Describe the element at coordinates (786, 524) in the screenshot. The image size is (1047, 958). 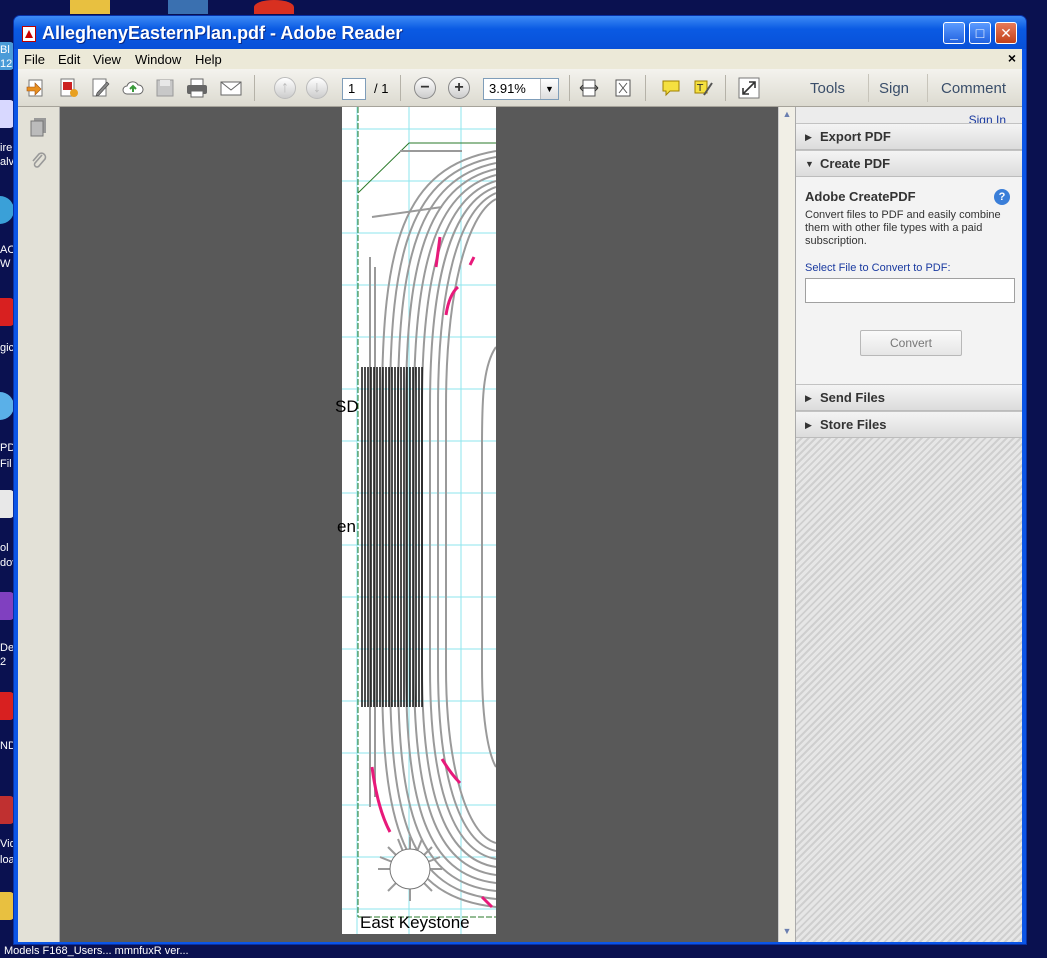
I see `vertical-scrollbar: ▲ ▼` at that location.